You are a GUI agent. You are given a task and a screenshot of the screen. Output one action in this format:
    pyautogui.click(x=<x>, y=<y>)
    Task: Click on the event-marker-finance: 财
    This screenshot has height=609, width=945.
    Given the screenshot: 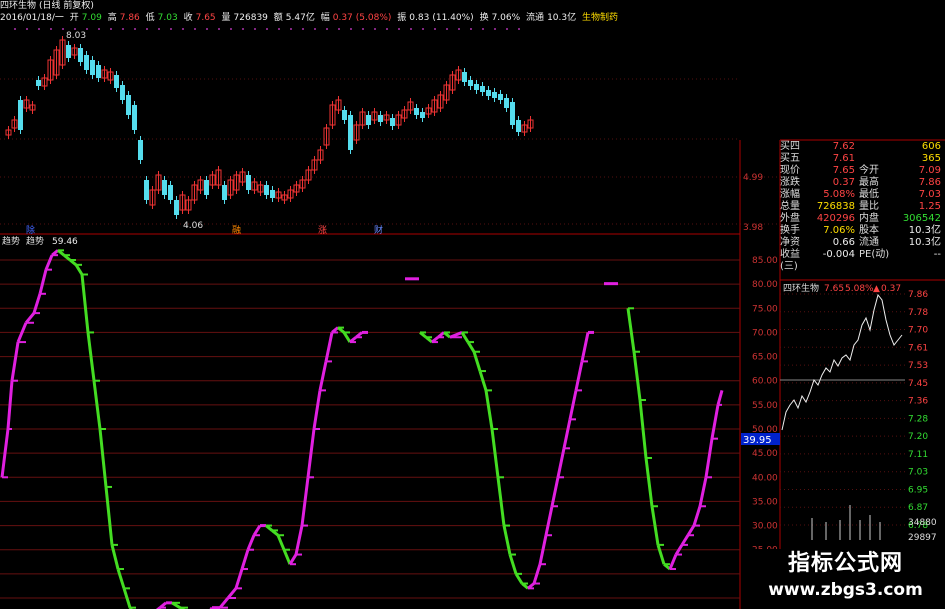 What is the action you would take?
    pyautogui.click(x=378, y=230)
    